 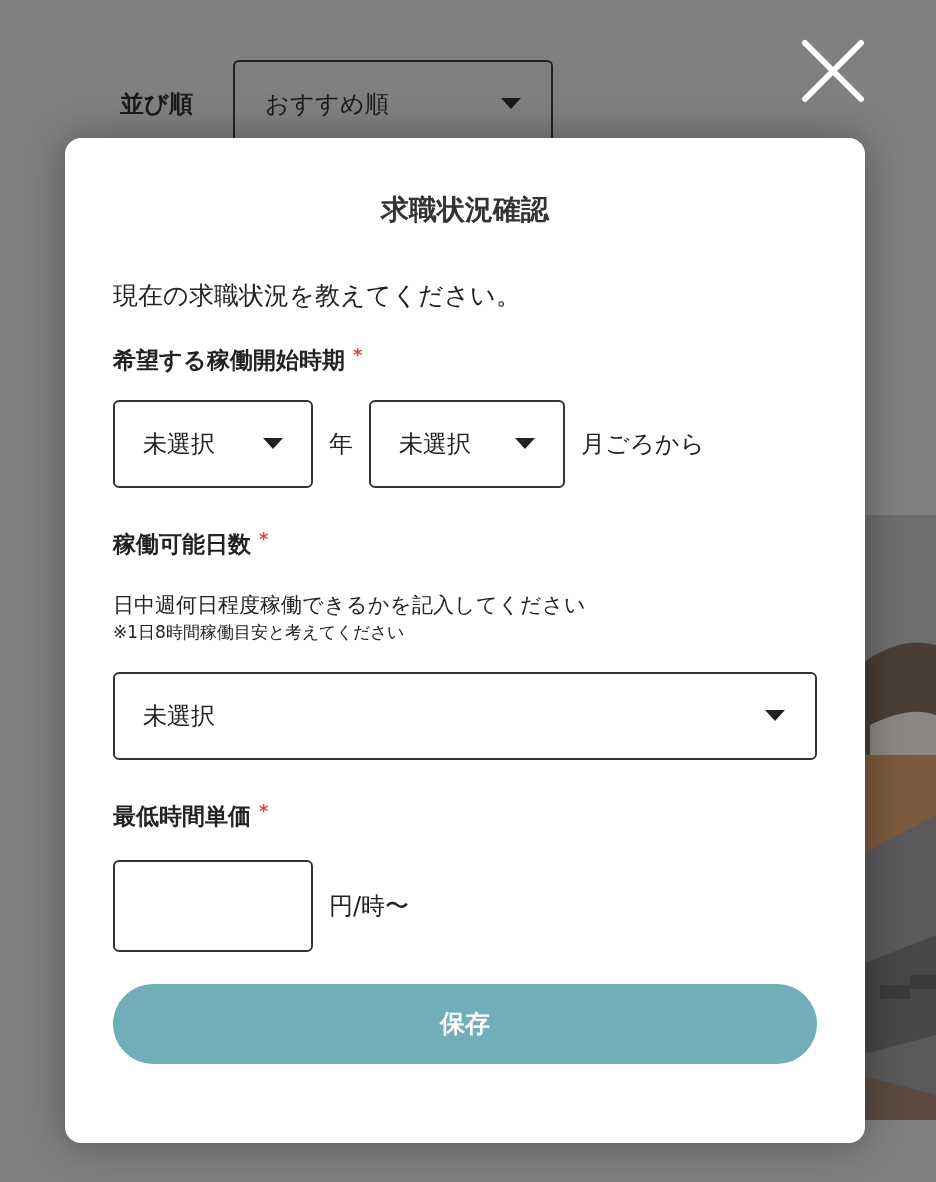 I want to click on input-field, so click(x=213, y=906).